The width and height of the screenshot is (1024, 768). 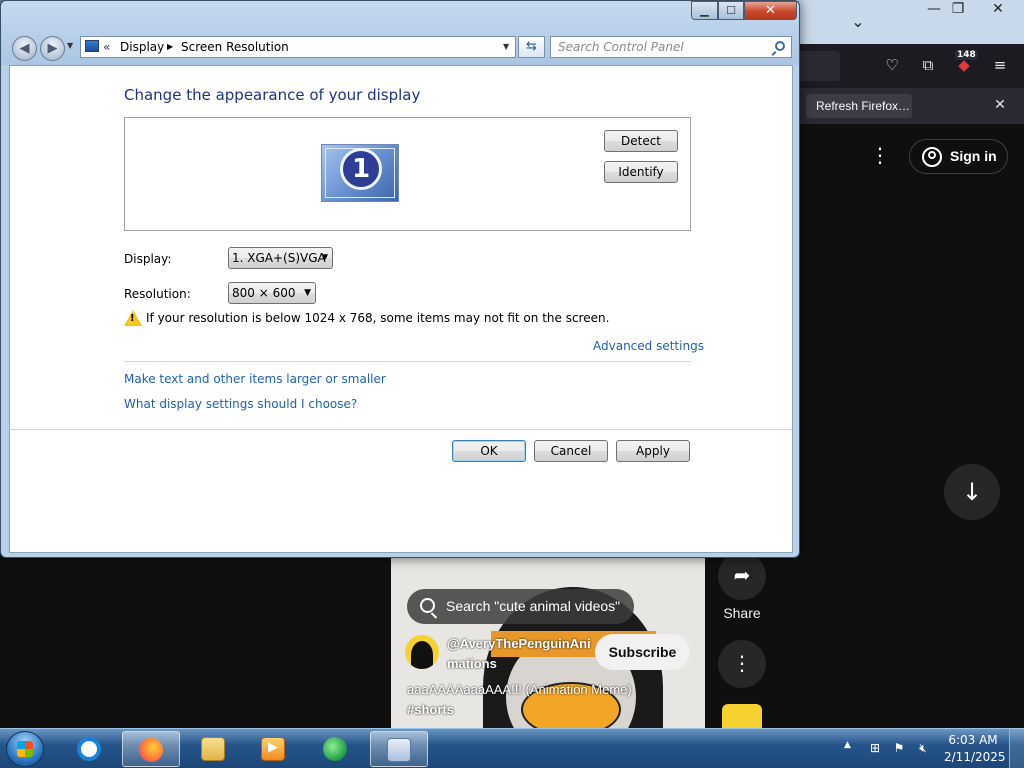 What do you see at coordinates (958, 10) in the screenshot?
I see `firefox-restore-button: ❐` at bounding box center [958, 10].